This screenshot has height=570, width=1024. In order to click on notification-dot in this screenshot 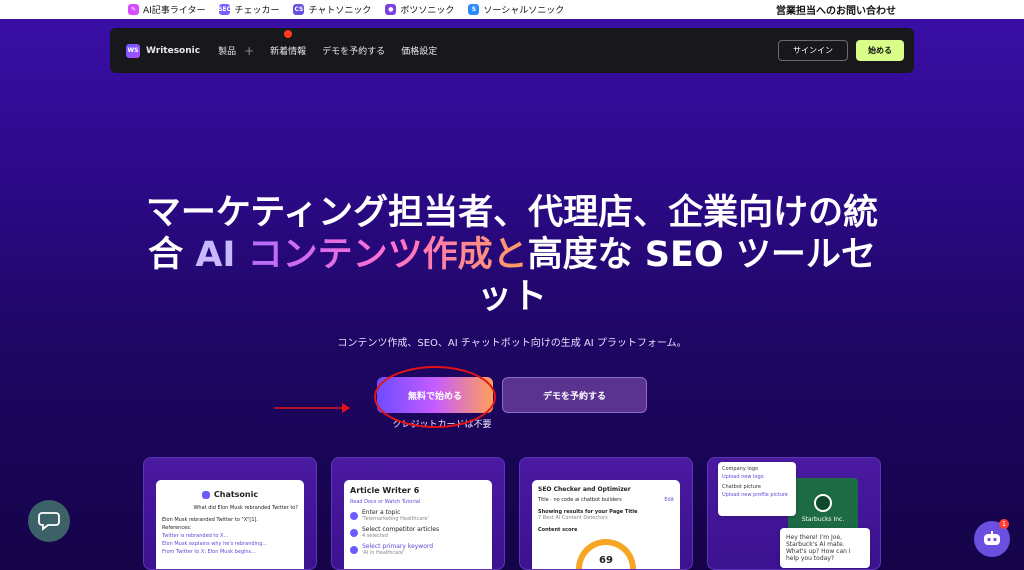, I will do `click(288, 34)`.